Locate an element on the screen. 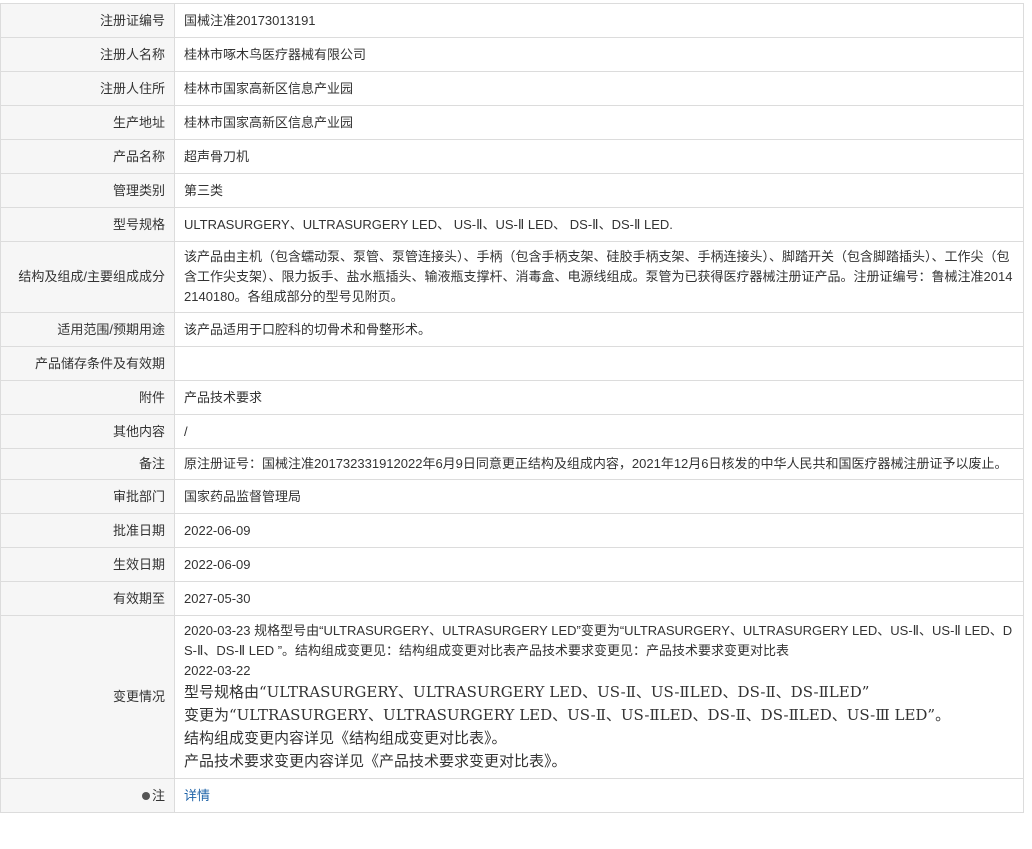 The image size is (1032, 849). row-label: 有效期至 is located at coordinates (87, 598).